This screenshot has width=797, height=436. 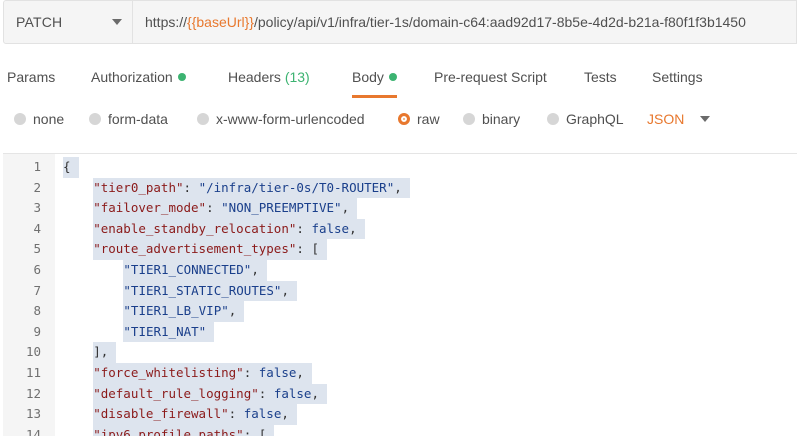 I want to click on option-label: none, so click(x=49, y=119).